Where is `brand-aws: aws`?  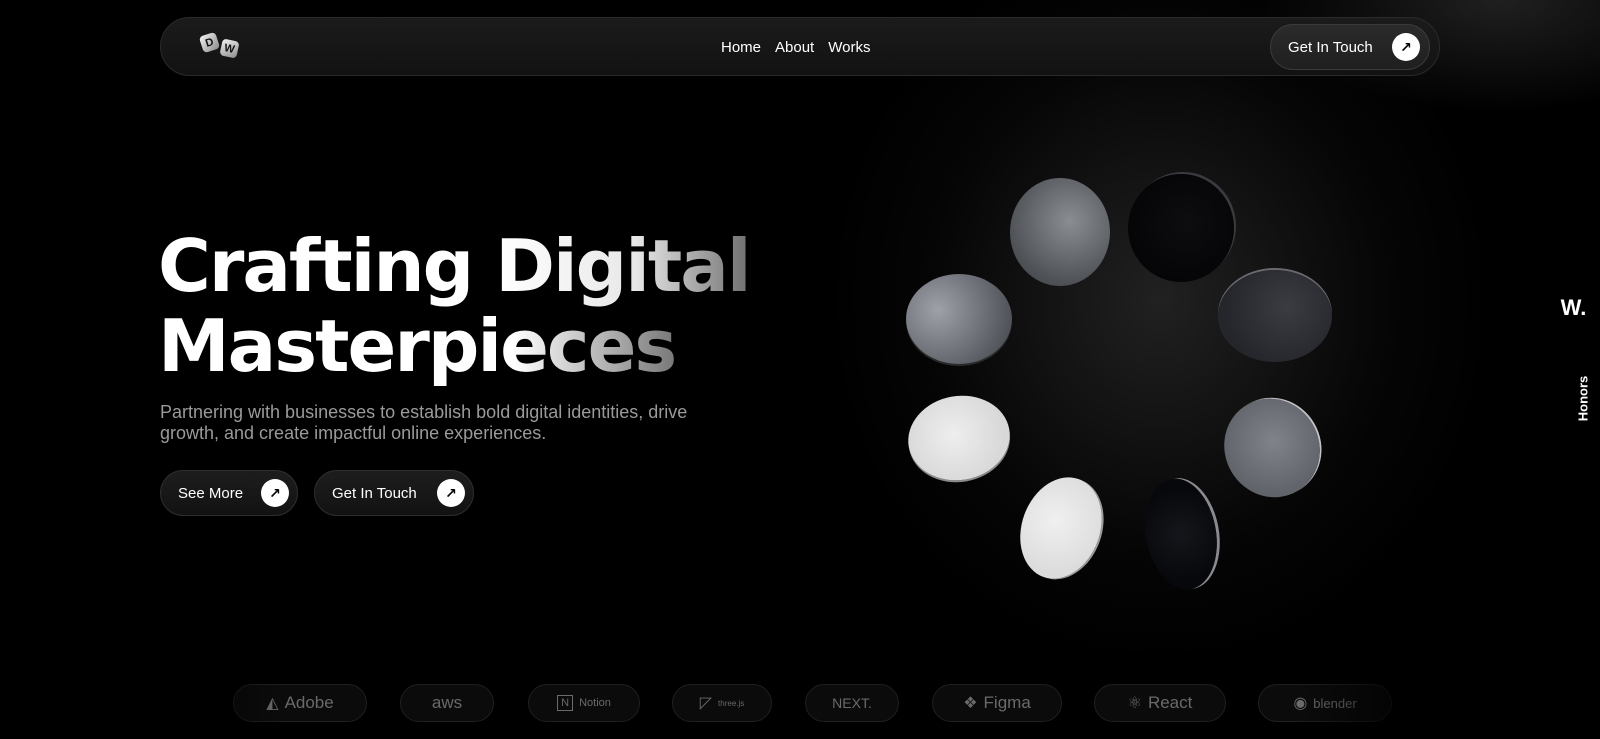
brand-aws: aws is located at coordinates (447, 703).